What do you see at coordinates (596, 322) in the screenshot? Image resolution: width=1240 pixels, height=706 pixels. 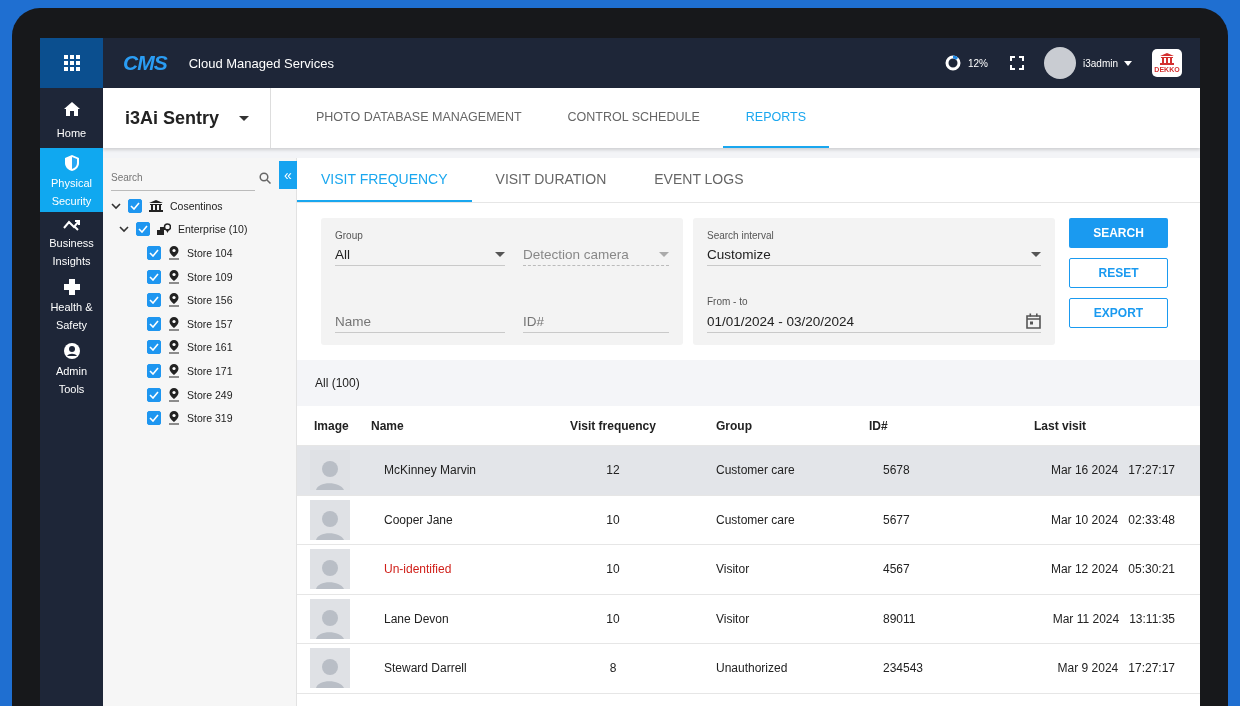 I see `id-field: ID#` at bounding box center [596, 322].